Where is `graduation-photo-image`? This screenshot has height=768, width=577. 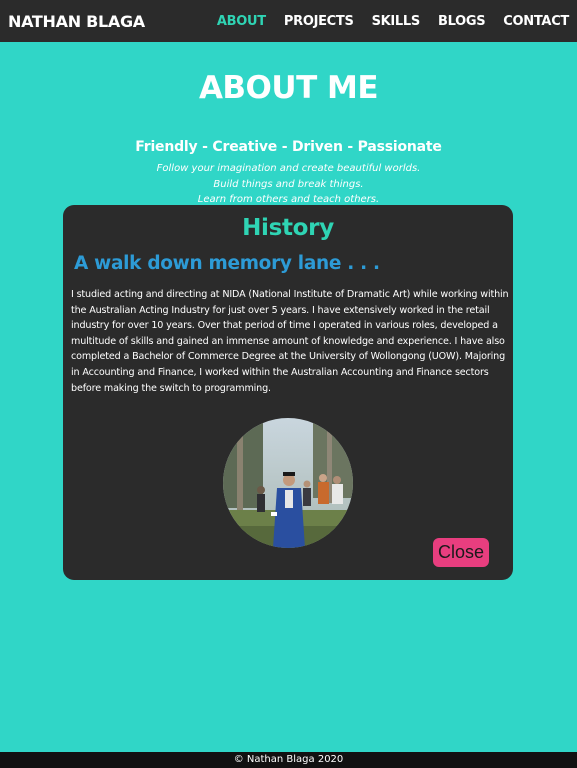 graduation-photo-image is located at coordinates (288, 483).